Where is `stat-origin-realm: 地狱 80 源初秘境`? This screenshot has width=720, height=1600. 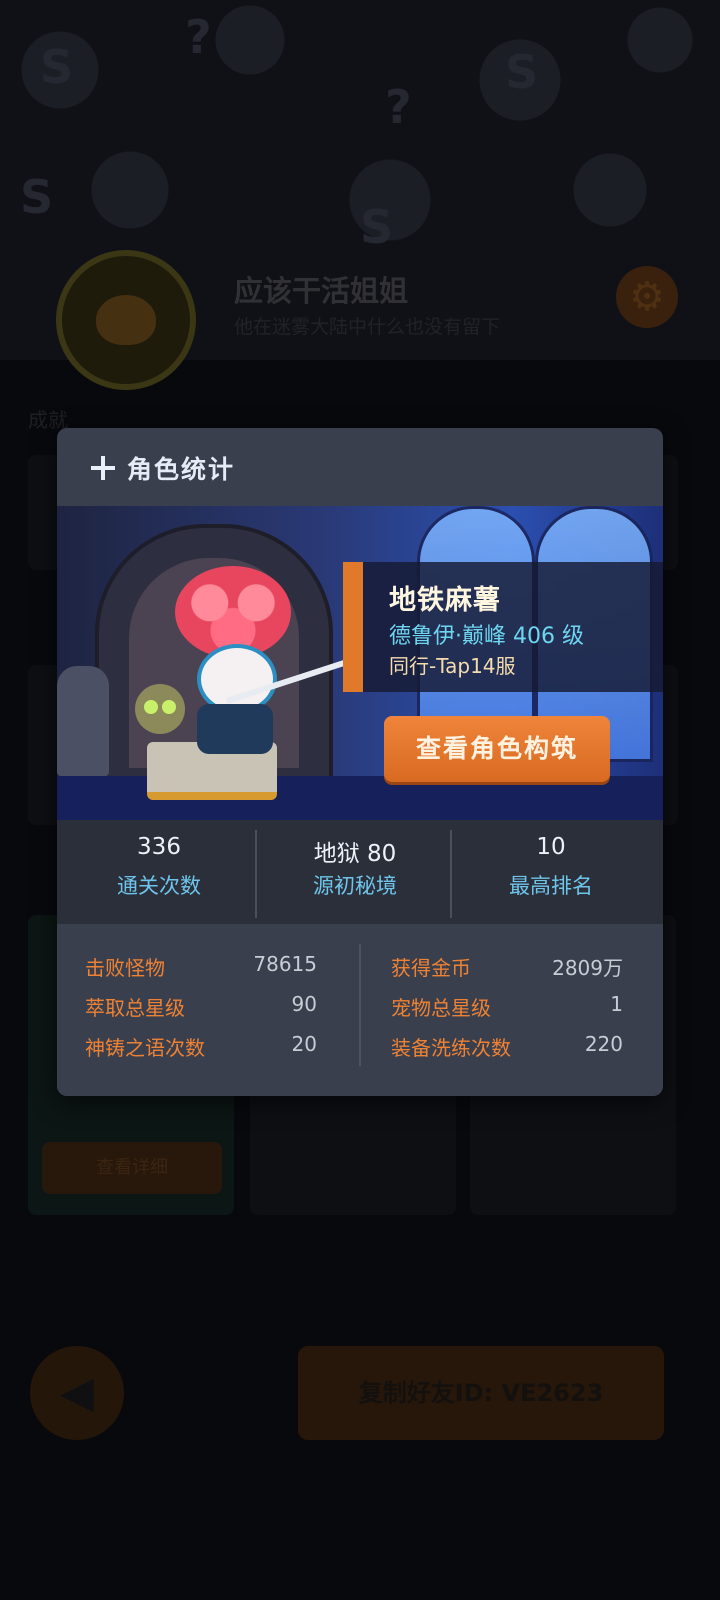 stat-origin-realm: 地狱 80 源初秘境 is located at coordinates (355, 872).